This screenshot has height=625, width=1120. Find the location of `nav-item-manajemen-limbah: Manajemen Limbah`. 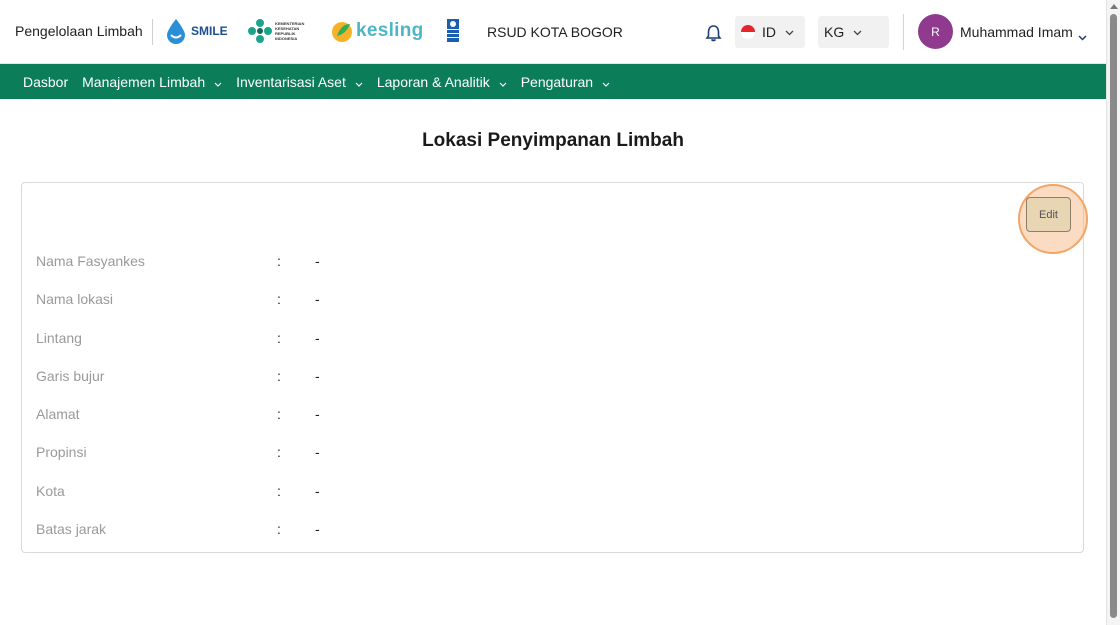

nav-item-manajemen-limbah: Manajemen Limbah is located at coordinates (152, 82).